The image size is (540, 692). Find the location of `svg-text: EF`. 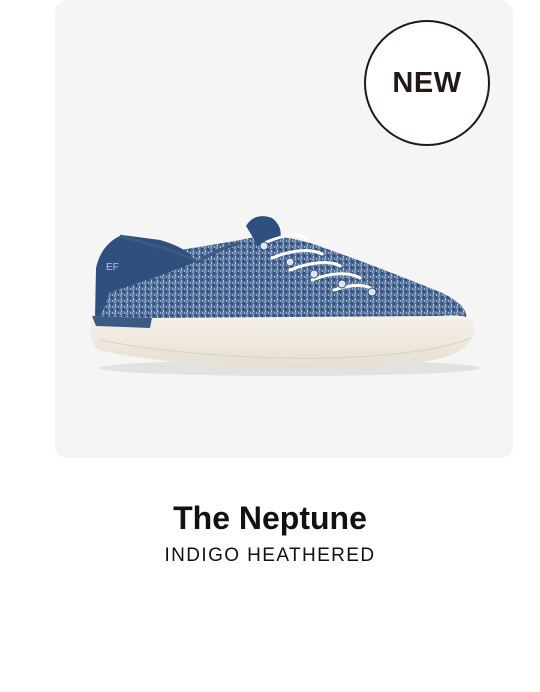

svg-text: EF is located at coordinates (112, 267).